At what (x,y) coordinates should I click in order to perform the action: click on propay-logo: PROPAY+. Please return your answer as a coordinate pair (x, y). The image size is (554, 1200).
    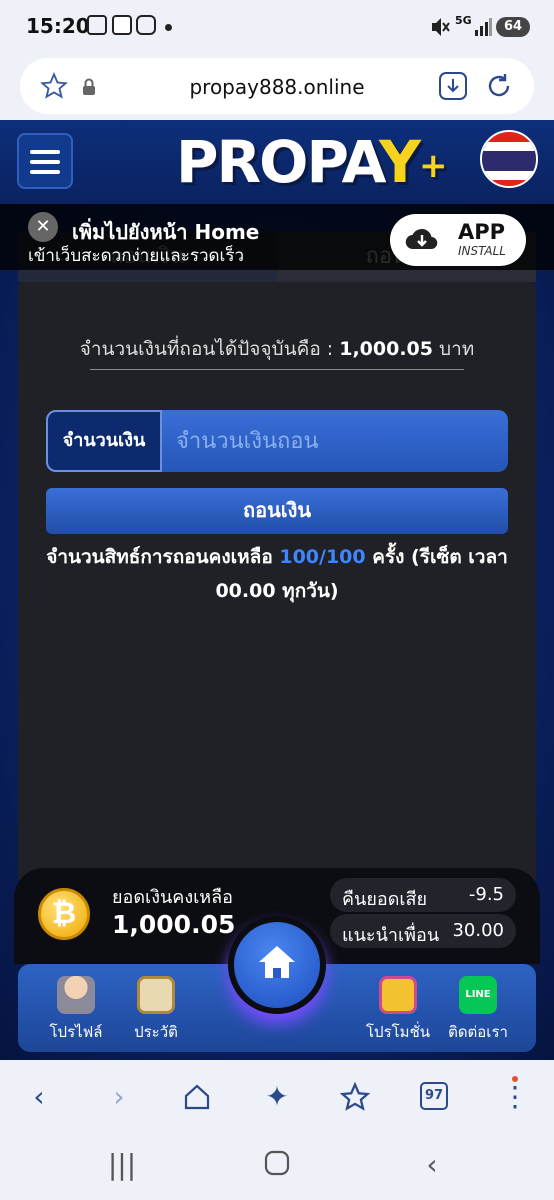
    Looking at the image, I should click on (311, 162).